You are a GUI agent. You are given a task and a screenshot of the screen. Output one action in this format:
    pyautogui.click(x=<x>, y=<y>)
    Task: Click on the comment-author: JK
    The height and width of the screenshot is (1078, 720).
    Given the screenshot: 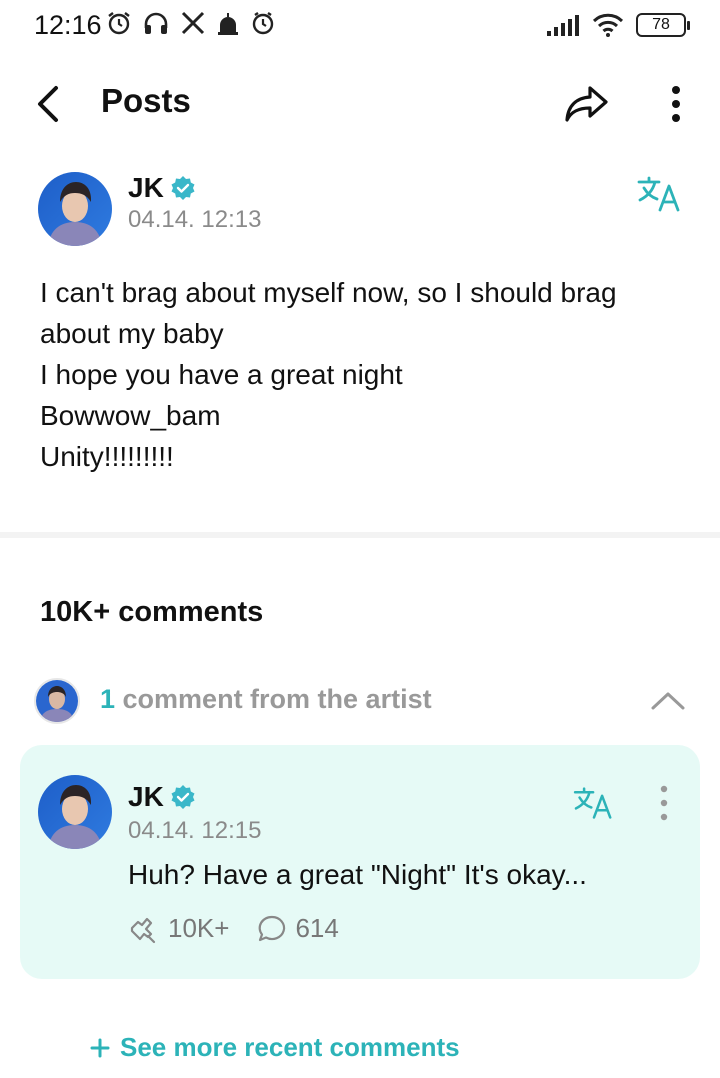 What is the action you would take?
    pyautogui.click(x=162, y=797)
    